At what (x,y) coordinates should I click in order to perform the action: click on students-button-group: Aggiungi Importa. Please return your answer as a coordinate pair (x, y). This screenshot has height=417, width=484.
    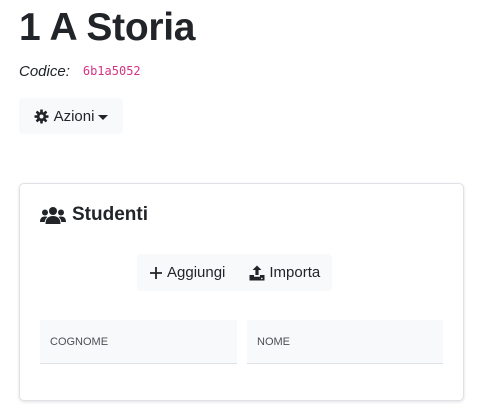
    Looking at the image, I should click on (235, 272).